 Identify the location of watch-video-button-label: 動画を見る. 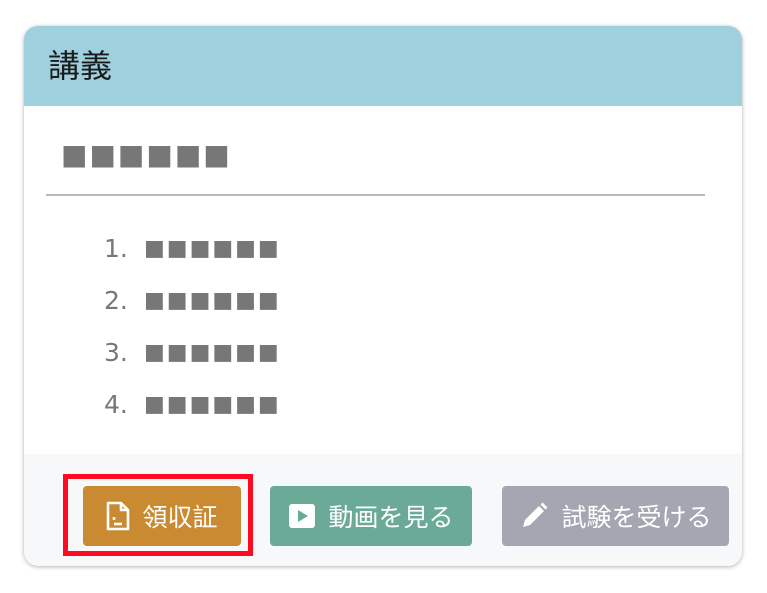
(391, 517).